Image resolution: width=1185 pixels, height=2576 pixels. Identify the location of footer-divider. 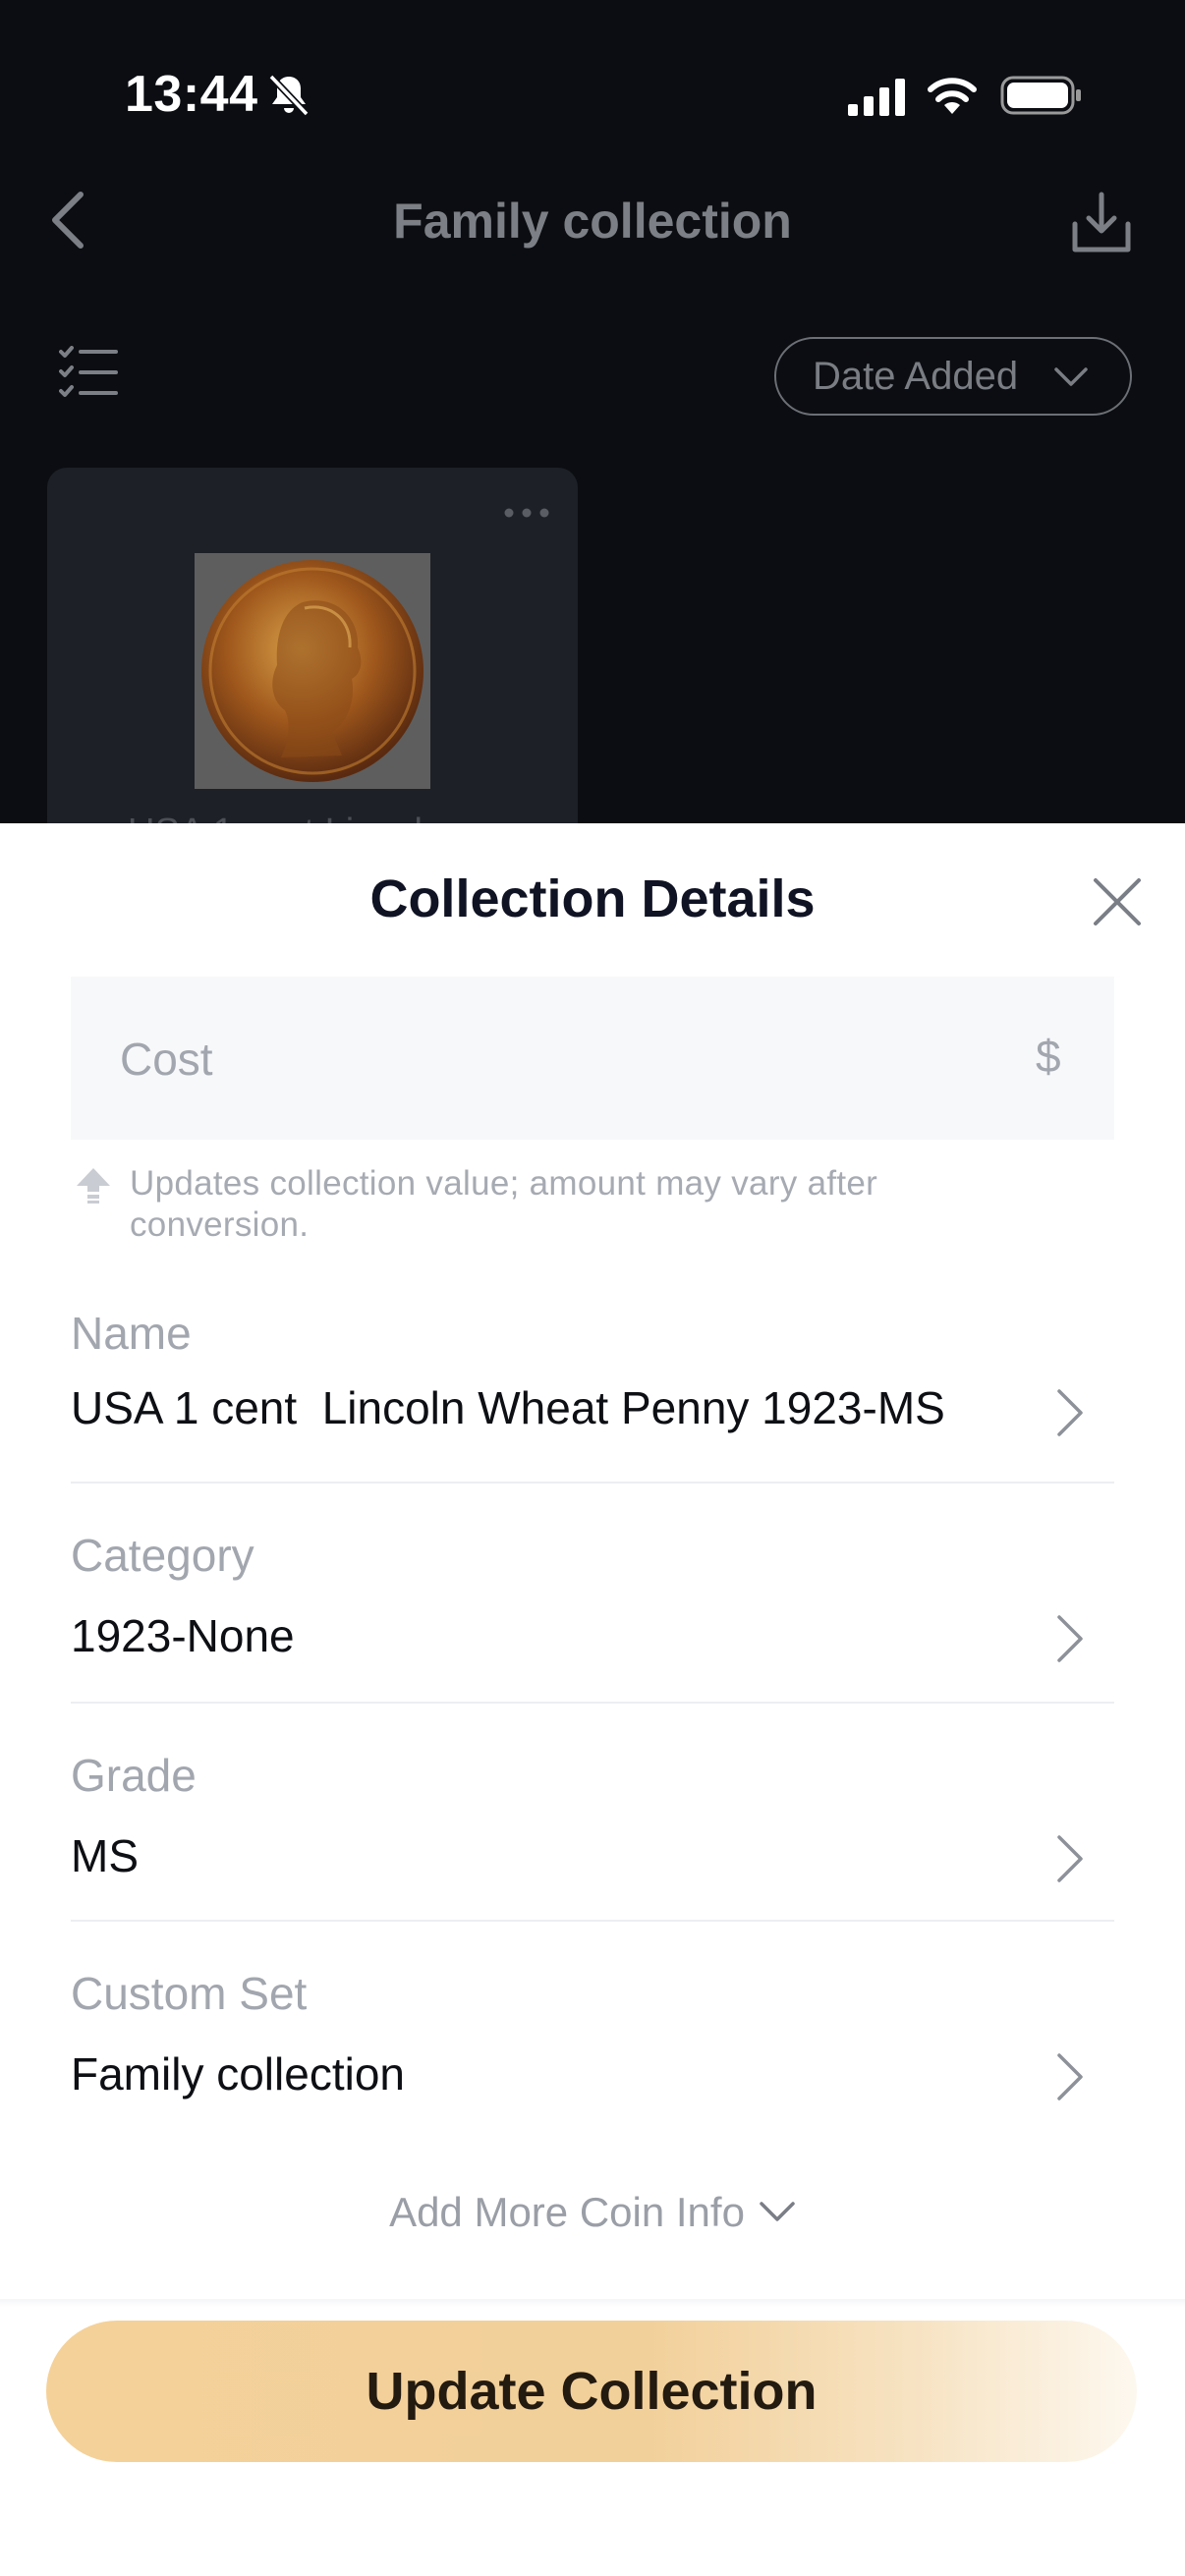
(592, 2303).